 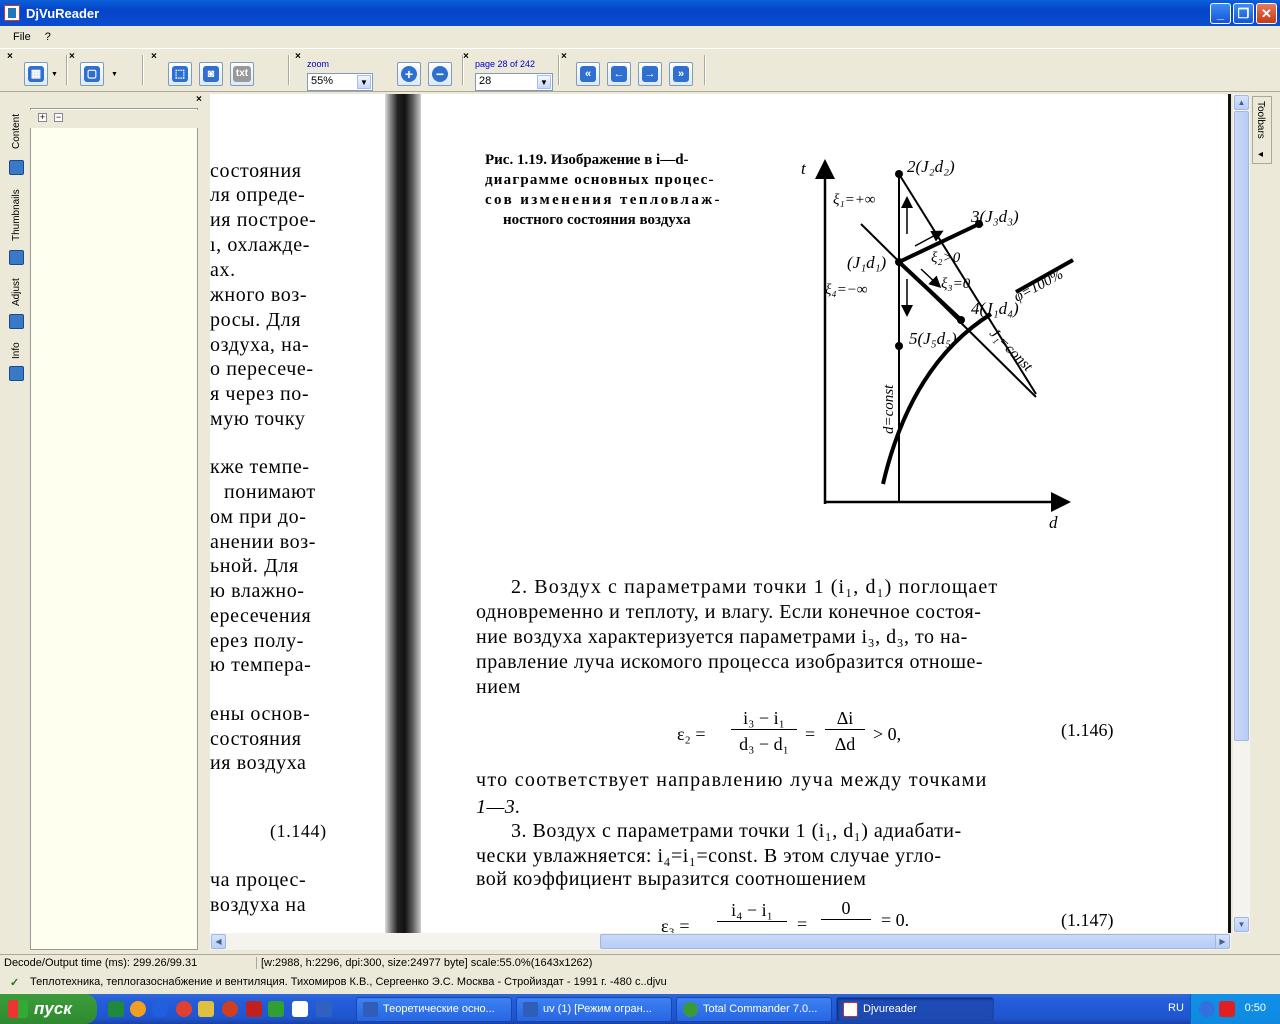 What do you see at coordinates (211, 74) in the screenshot?
I see `screenshot-button: ◙` at bounding box center [211, 74].